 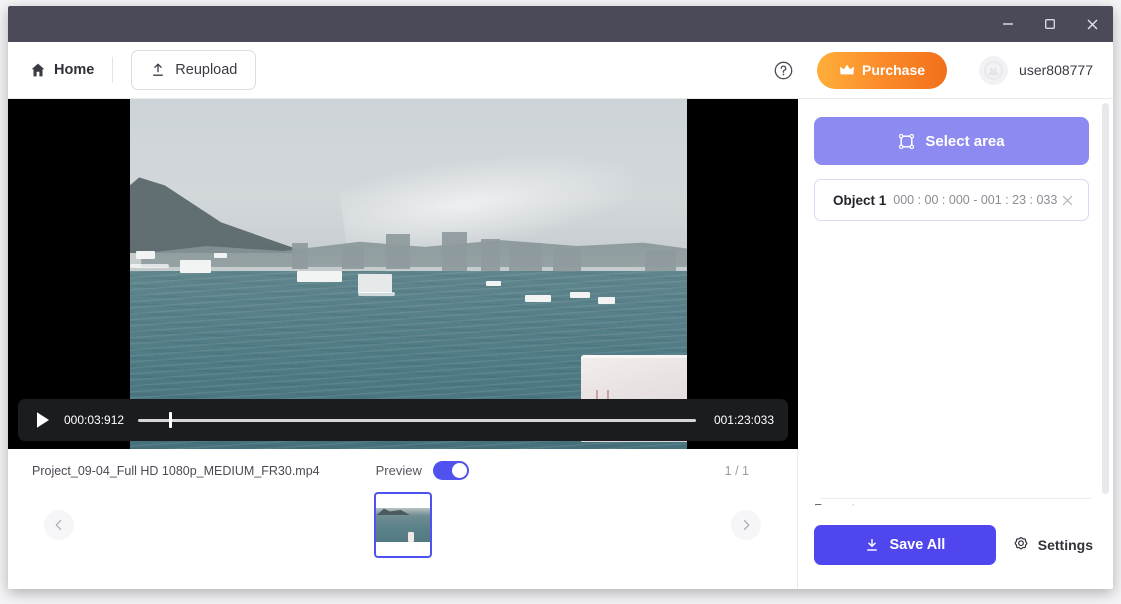 I want to click on frame-thumbnail, so click(x=402, y=525).